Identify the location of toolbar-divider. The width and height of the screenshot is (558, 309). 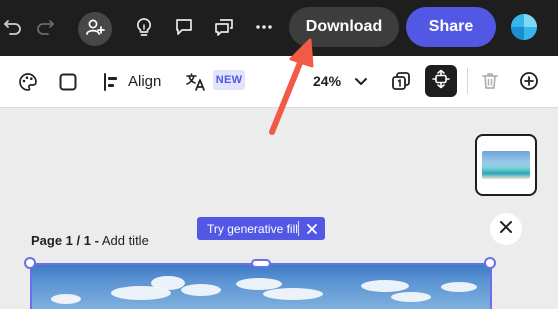
(467, 81).